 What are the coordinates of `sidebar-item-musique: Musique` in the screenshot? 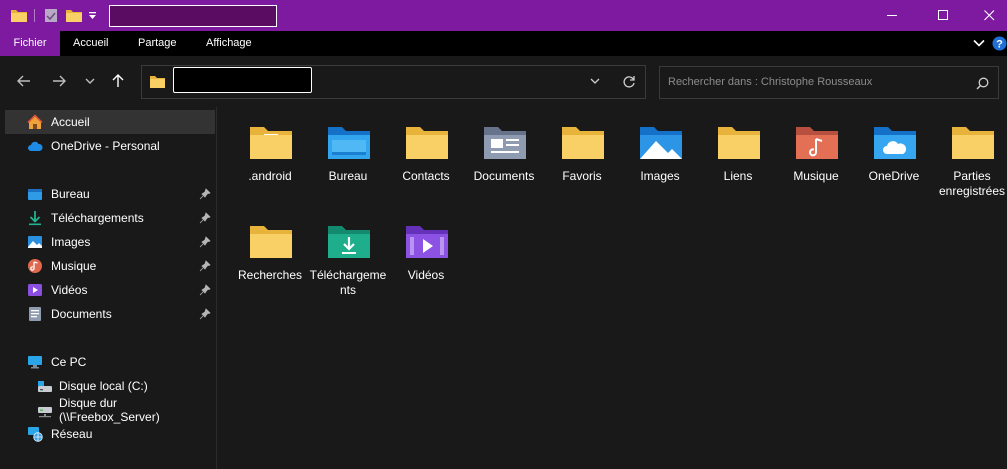 It's located at (110, 266).